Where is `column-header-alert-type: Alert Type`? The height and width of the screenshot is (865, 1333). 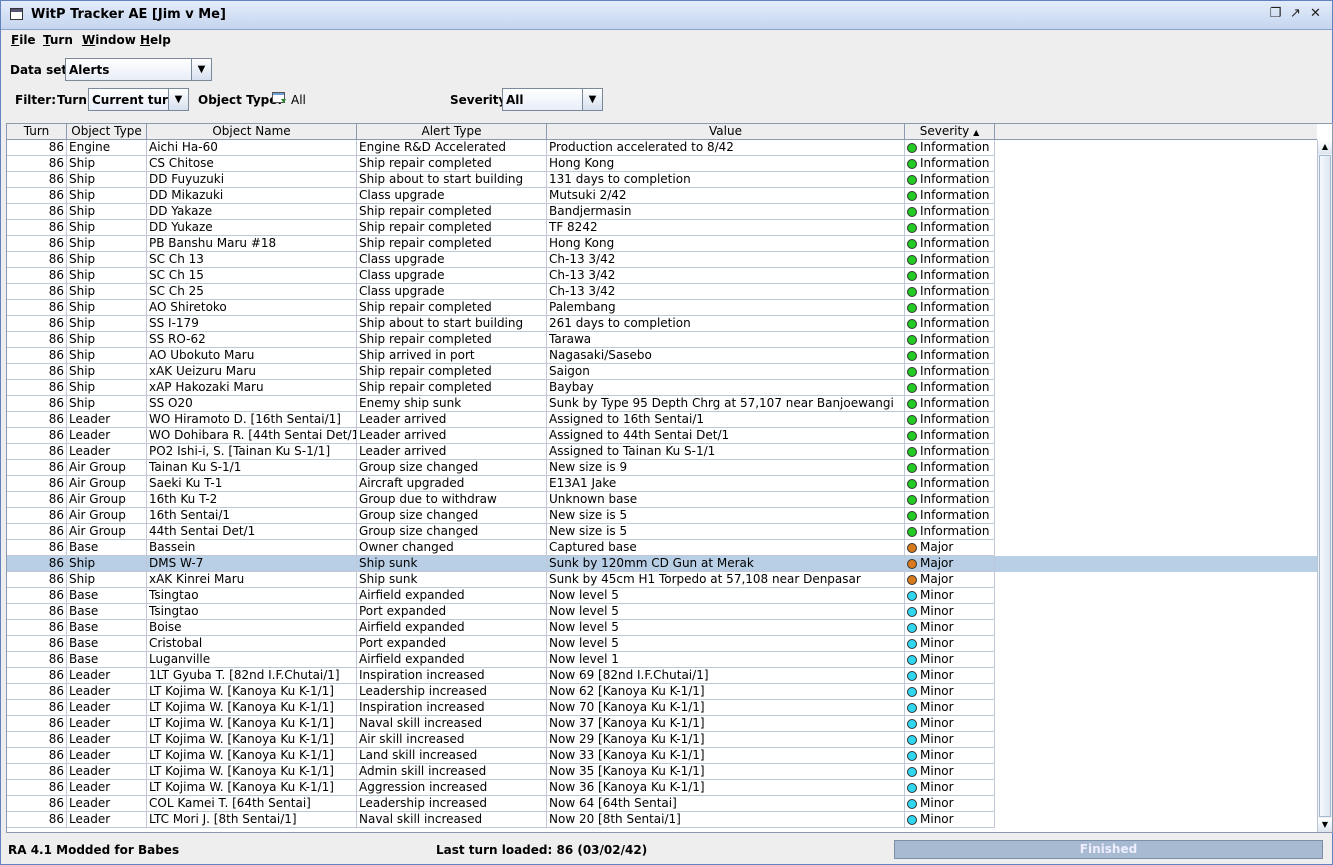 column-header-alert-type: Alert Type is located at coordinates (452, 131).